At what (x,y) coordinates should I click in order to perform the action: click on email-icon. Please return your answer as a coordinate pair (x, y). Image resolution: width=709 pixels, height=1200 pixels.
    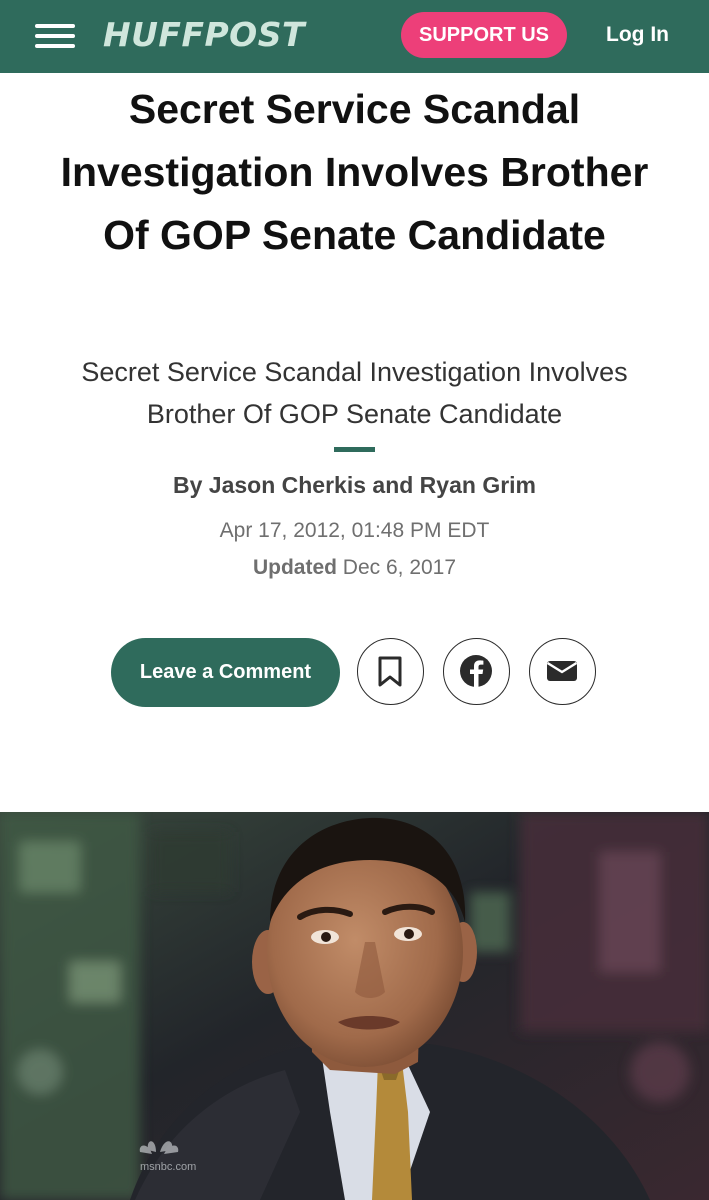
    Looking at the image, I should click on (562, 671).